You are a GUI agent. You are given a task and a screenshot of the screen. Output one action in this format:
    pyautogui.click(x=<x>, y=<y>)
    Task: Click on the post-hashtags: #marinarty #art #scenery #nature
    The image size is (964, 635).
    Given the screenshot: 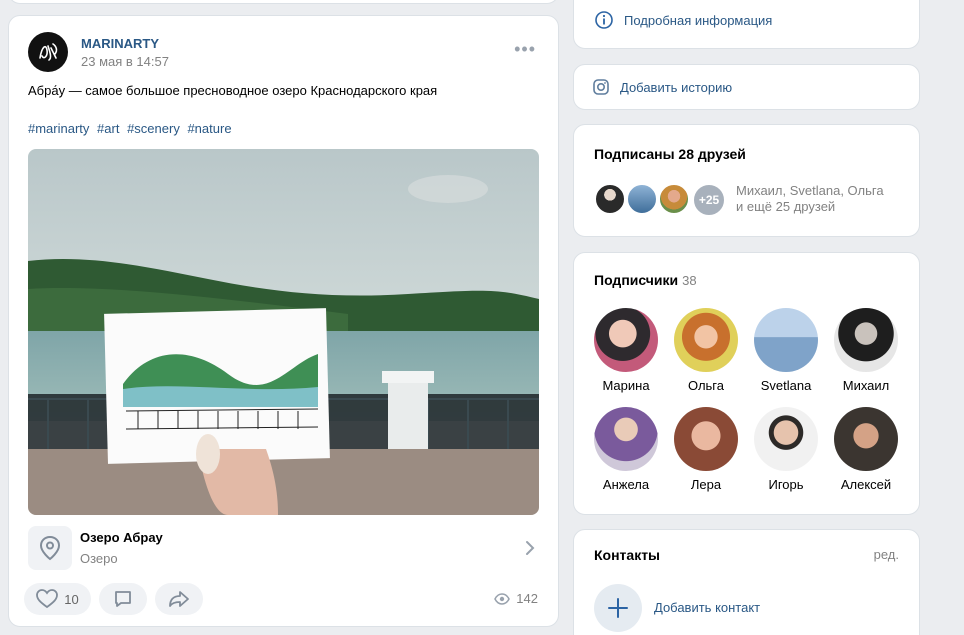 What is the action you would take?
    pyautogui.click(x=132, y=128)
    